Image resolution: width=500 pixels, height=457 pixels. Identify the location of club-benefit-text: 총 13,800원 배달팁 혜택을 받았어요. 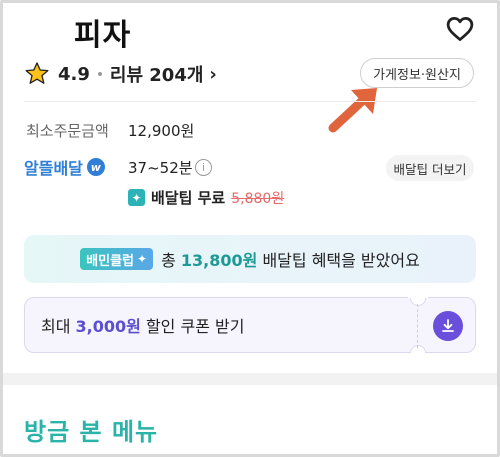
(290, 259).